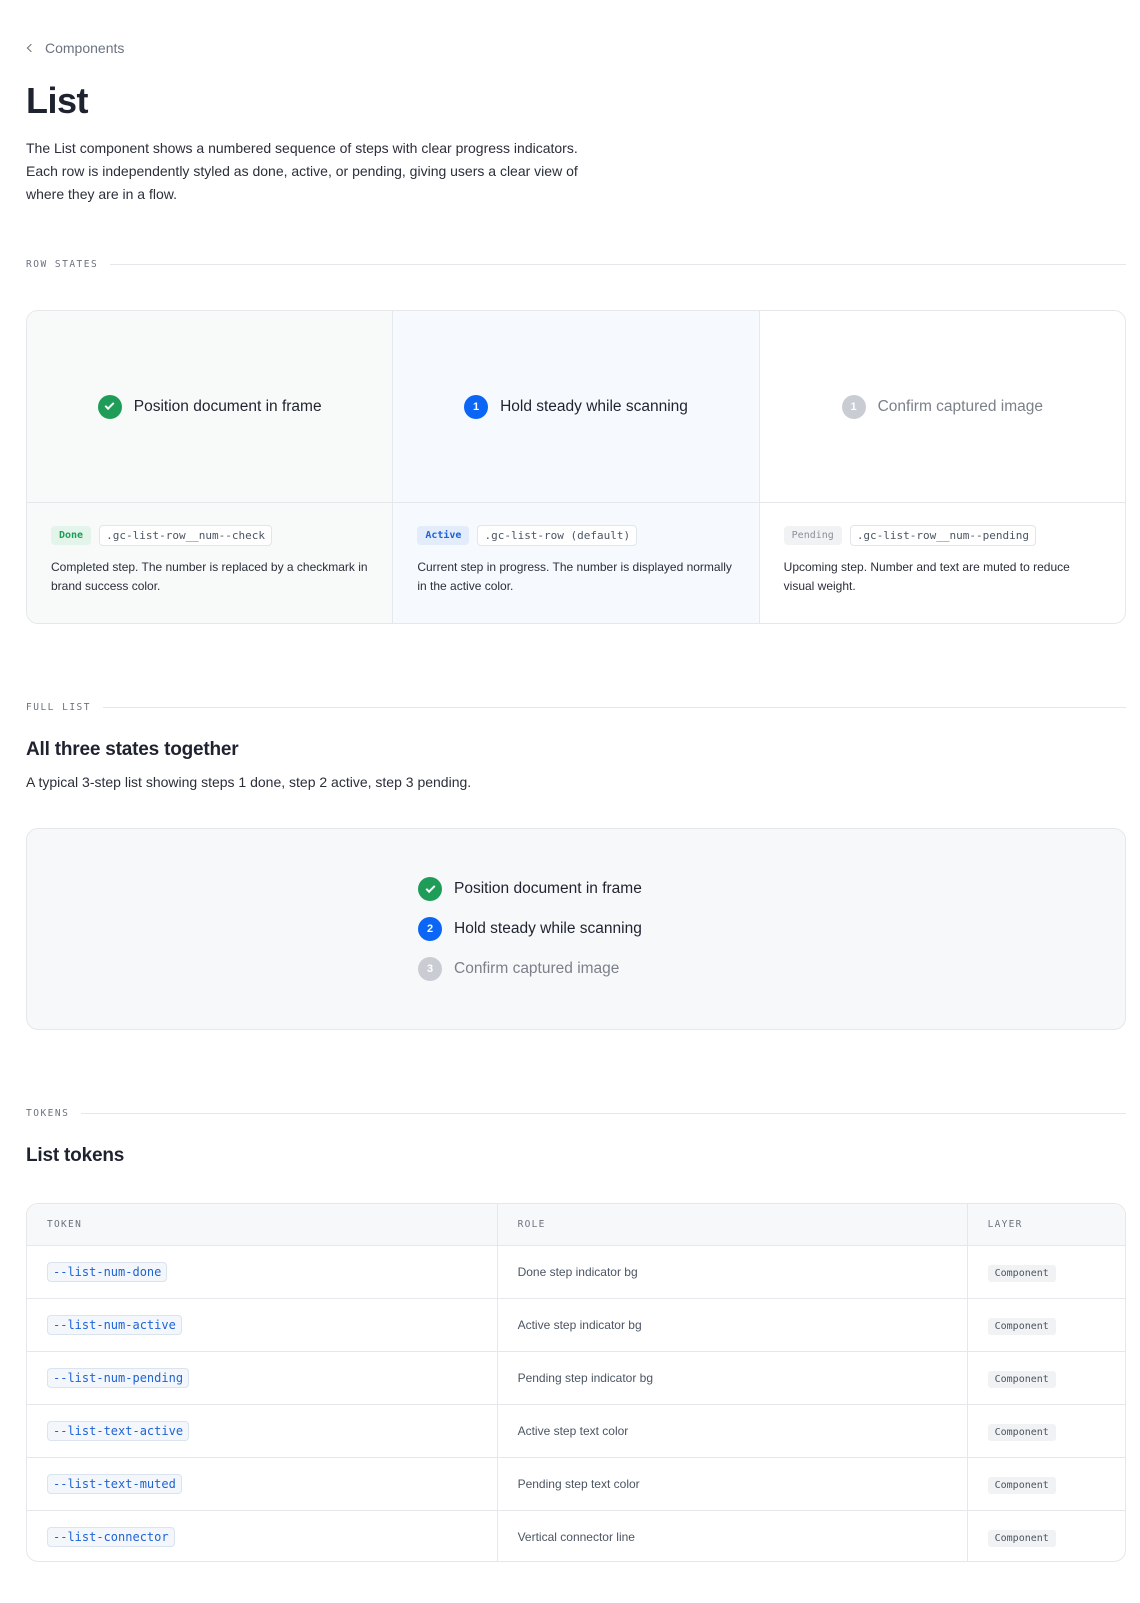 The image size is (1140, 1603). Describe the element at coordinates (48, 1113) in the screenshot. I see `section-label-text: TOKENS` at that location.